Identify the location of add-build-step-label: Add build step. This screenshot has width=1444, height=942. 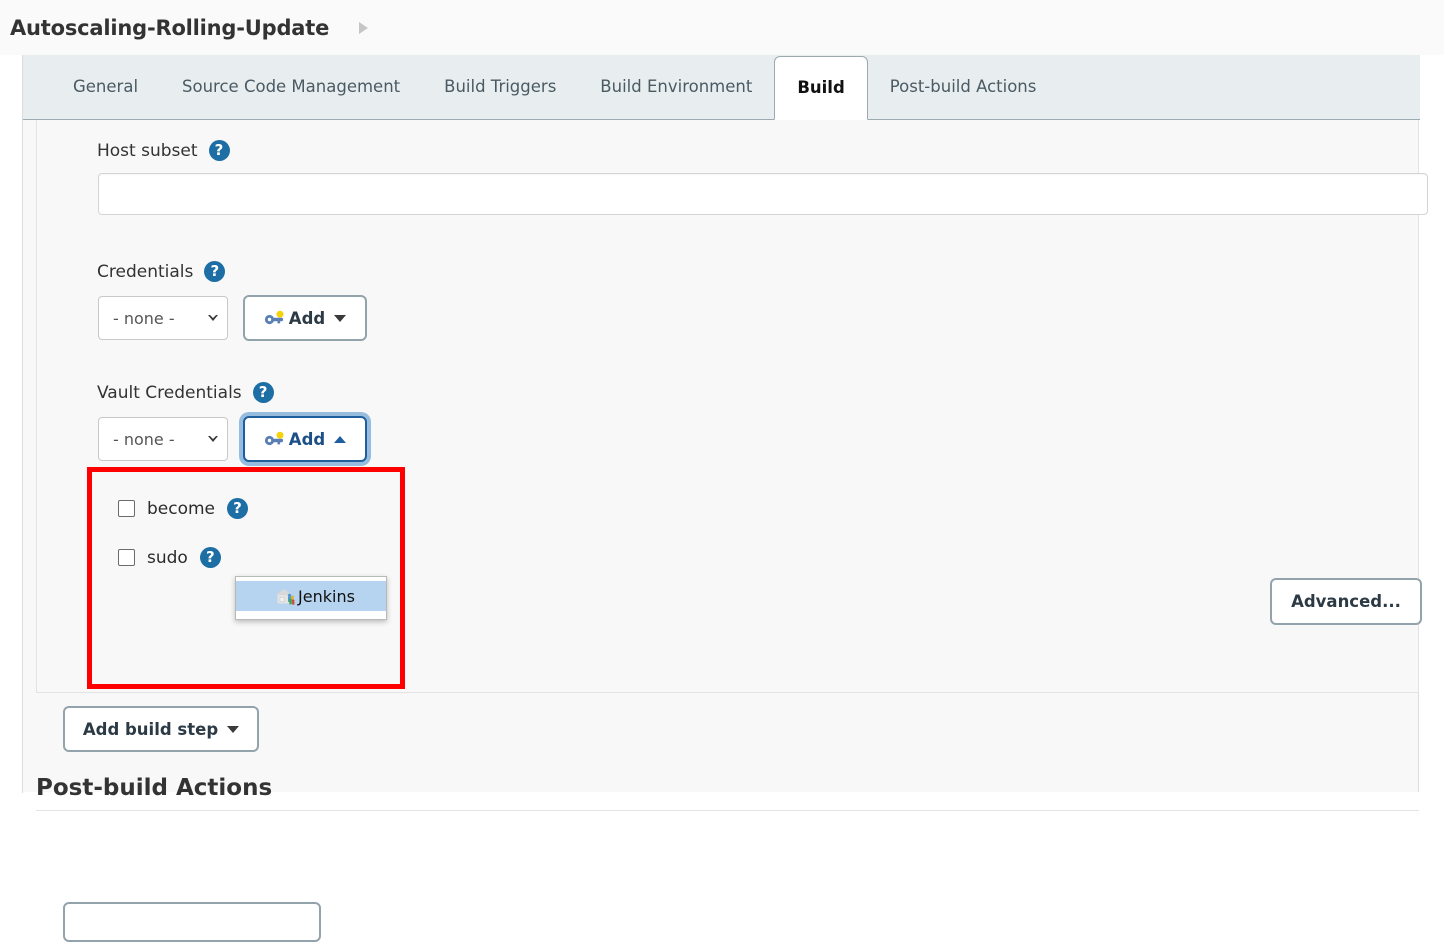
(150, 729).